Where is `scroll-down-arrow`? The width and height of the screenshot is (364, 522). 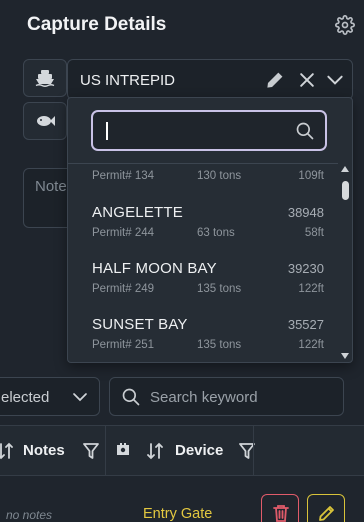 scroll-down-arrow is located at coordinates (345, 356).